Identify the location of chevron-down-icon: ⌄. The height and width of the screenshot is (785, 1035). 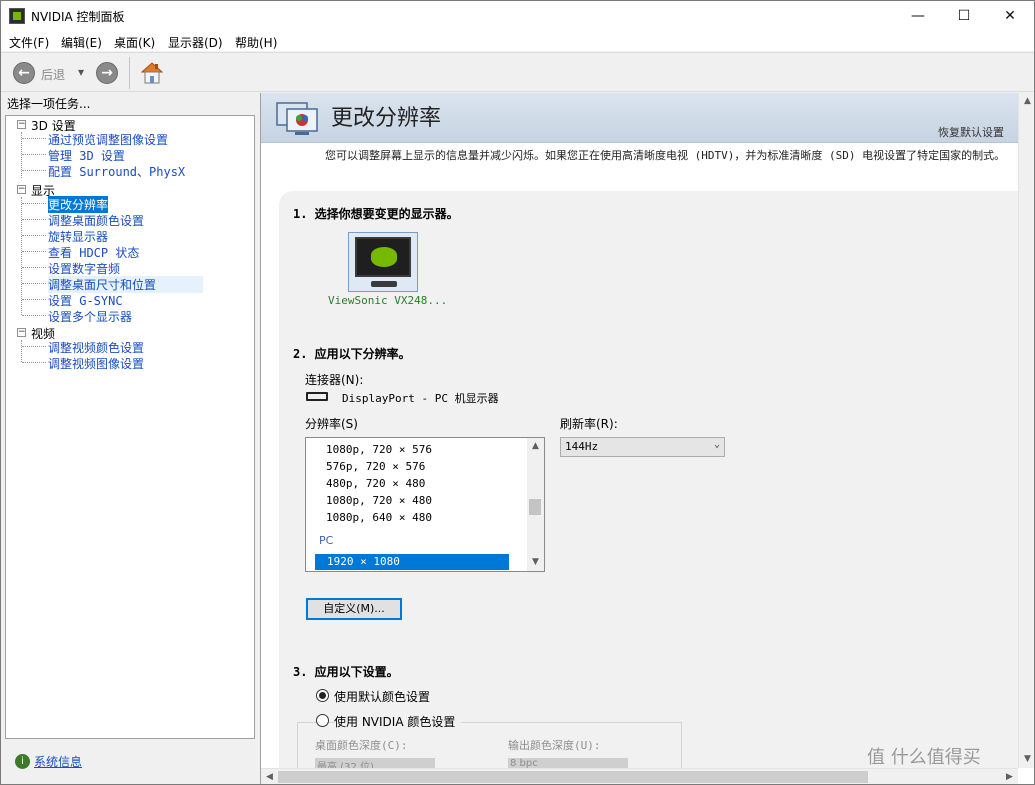
(716, 444).